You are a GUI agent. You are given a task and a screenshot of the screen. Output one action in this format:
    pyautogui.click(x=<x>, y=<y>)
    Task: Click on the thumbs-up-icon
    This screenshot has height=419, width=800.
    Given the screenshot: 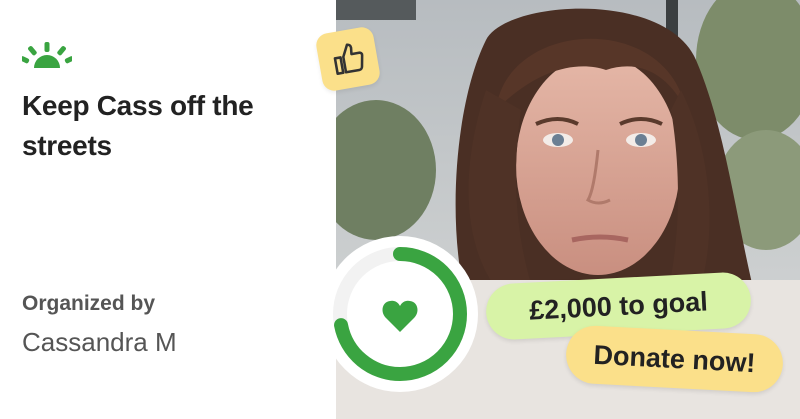 What is the action you would take?
    pyautogui.click(x=348, y=59)
    